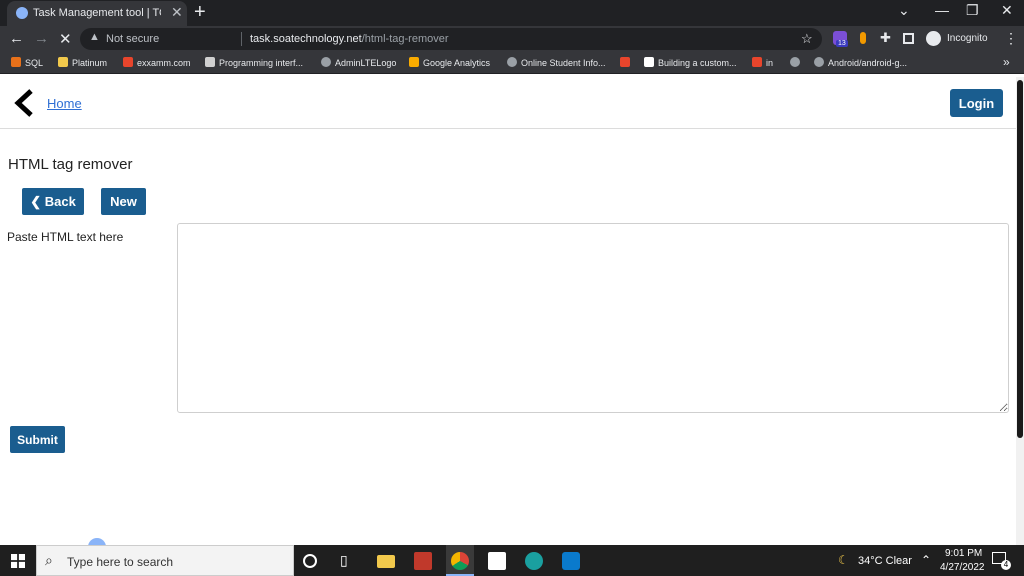  Describe the element at coordinates (534, 561) in the screenshot. I see `edge-icon` at that location.